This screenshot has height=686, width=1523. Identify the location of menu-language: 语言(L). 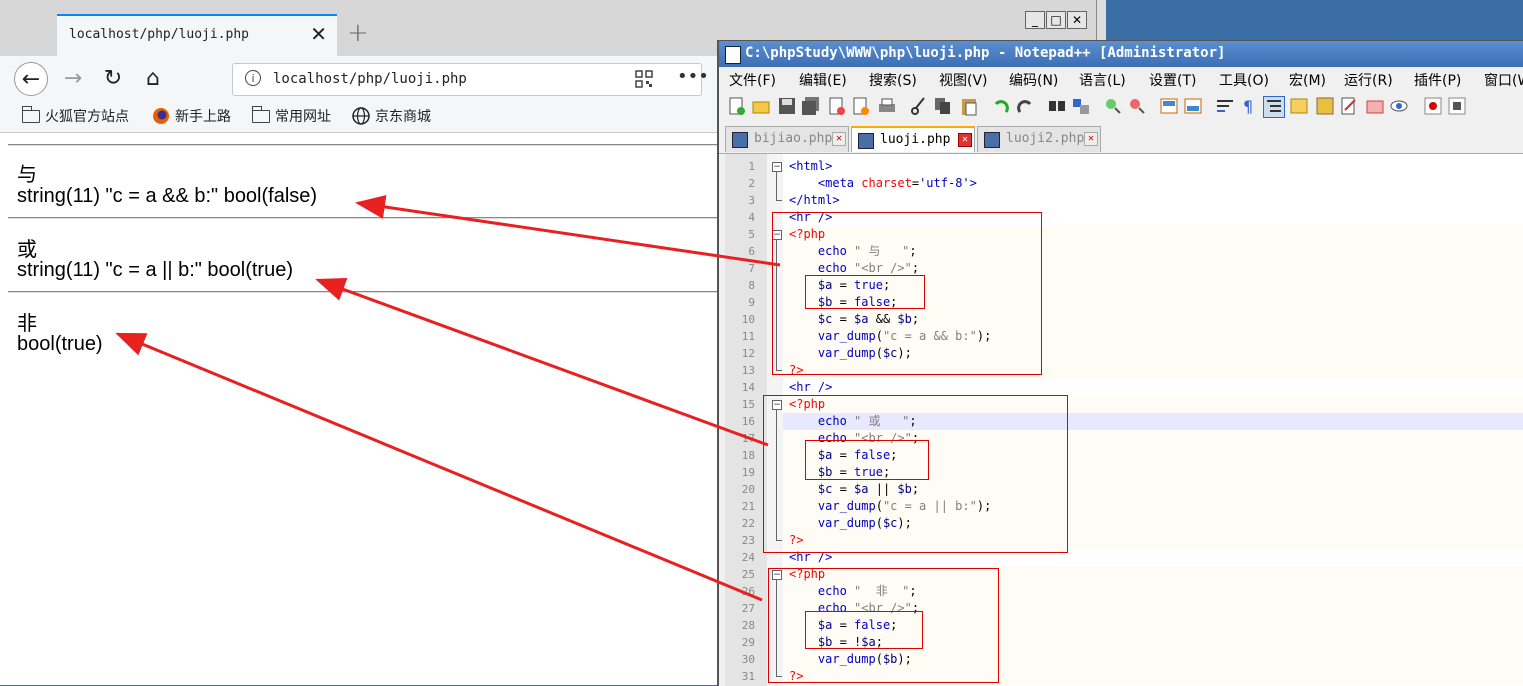
(1102, 80).